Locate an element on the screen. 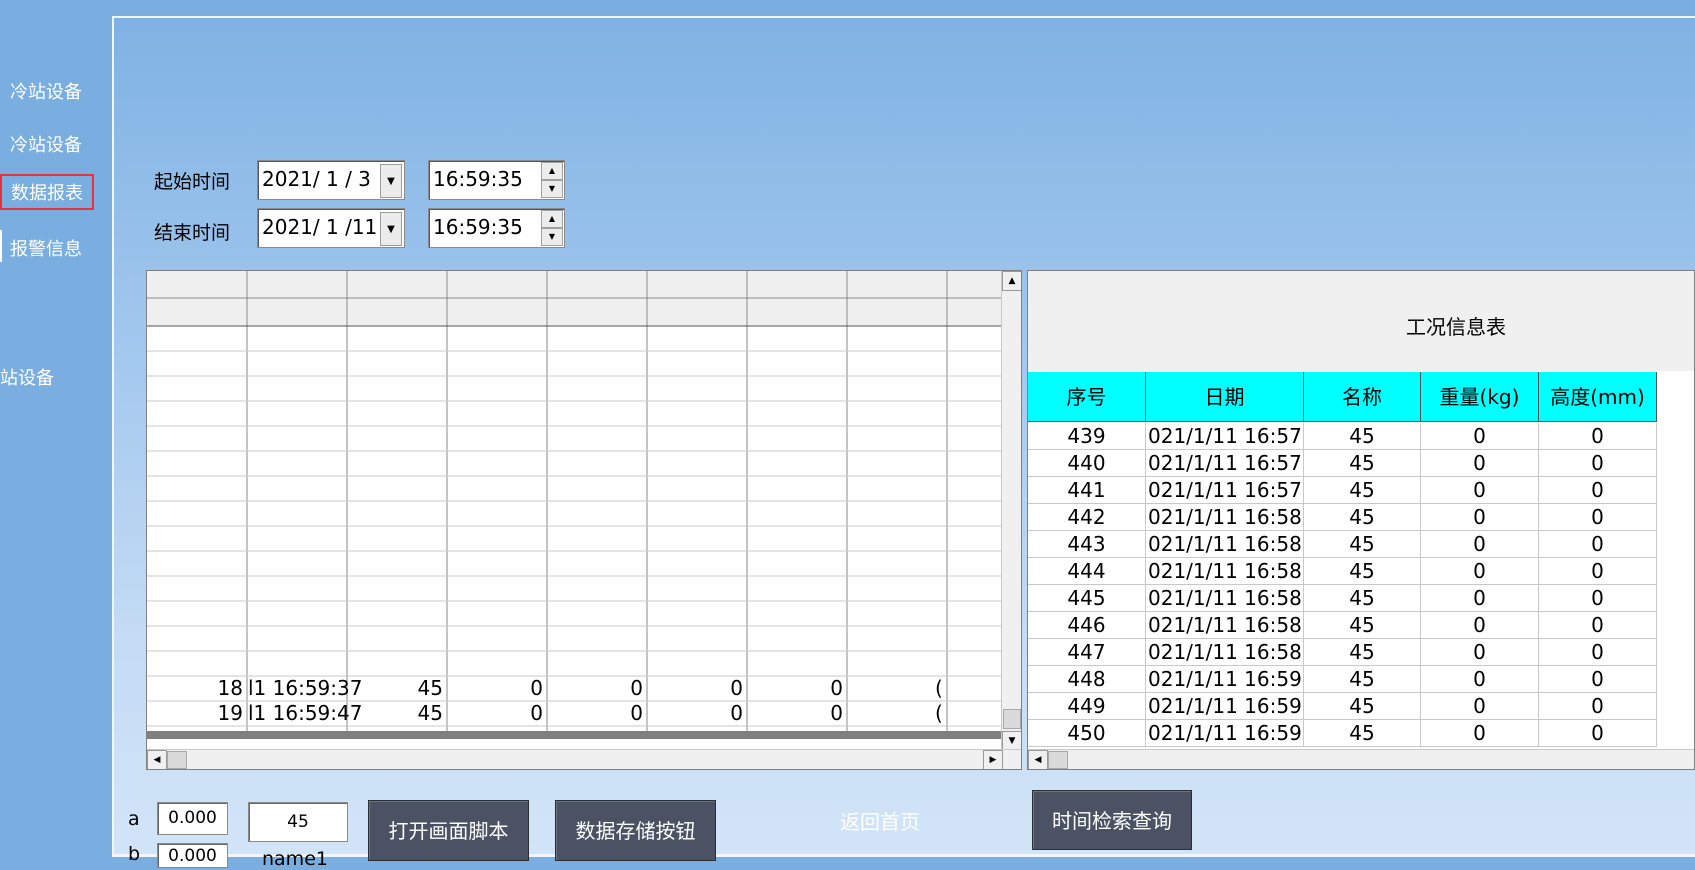 This screenshot has height=870, width=1695. info-table-cell: 021/1/11 16:58:2 is located at coordinates (1225, 571).